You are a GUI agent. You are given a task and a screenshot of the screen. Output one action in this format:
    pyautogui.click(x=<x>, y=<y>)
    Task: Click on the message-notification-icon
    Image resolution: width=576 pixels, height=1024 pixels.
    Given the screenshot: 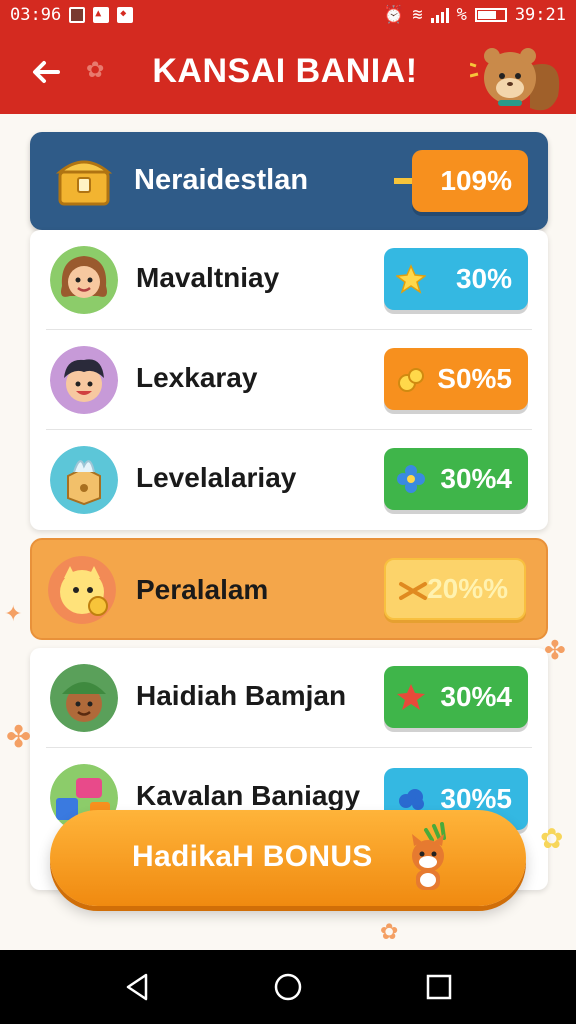 What is the action you would take?
    pyautogui.click(x=125, y=15)
    